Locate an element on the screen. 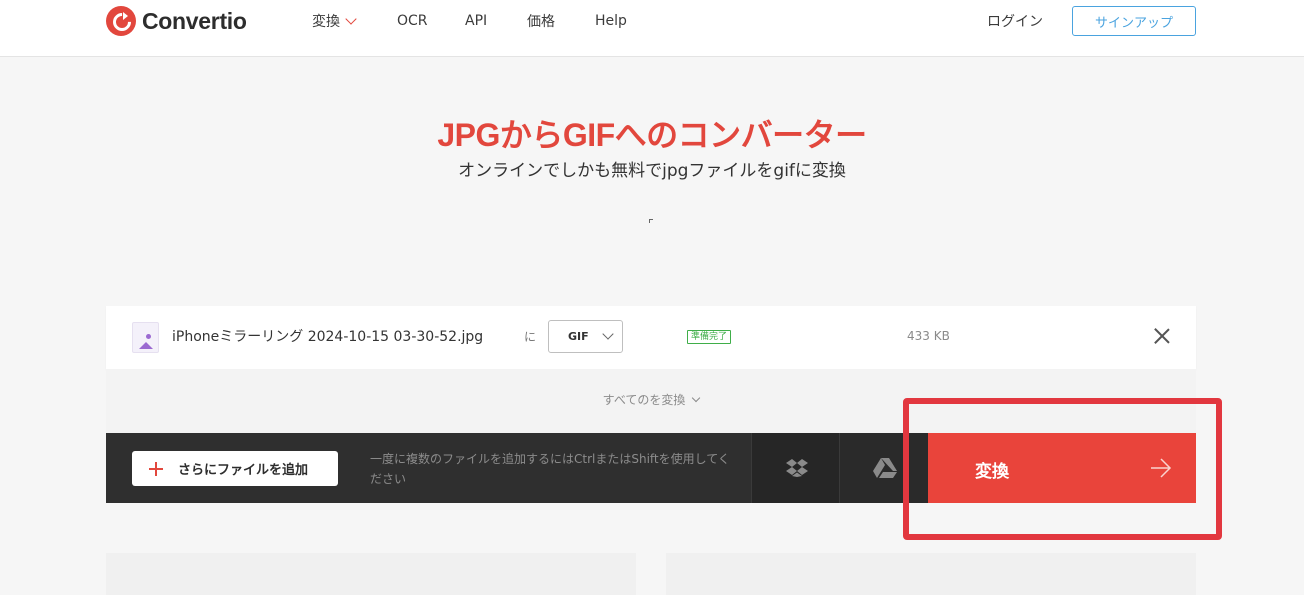  nav-item-label: Help is located at coordinates (611, 21).